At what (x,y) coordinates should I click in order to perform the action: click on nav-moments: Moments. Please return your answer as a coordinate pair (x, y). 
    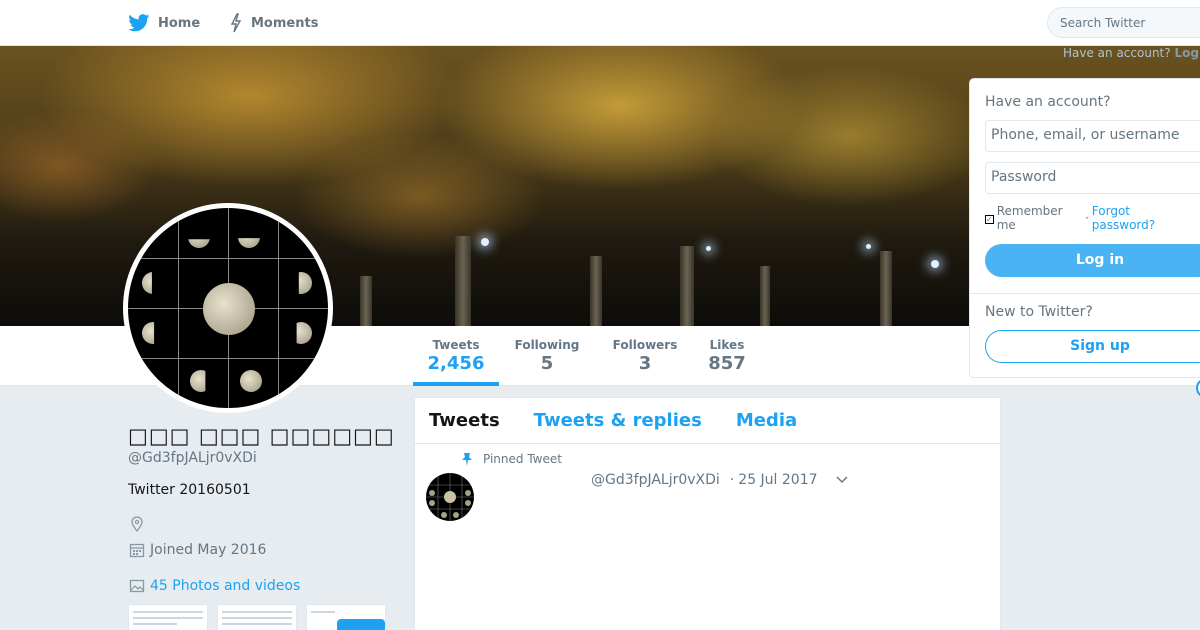
    Looking at the image, I should click on (273, 23).